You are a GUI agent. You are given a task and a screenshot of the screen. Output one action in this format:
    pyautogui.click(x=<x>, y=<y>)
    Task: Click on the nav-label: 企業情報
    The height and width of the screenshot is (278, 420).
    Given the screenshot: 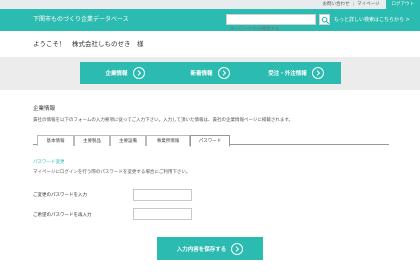 What is the action you would take?
    pyautogui.click(x=116, y=74)
    